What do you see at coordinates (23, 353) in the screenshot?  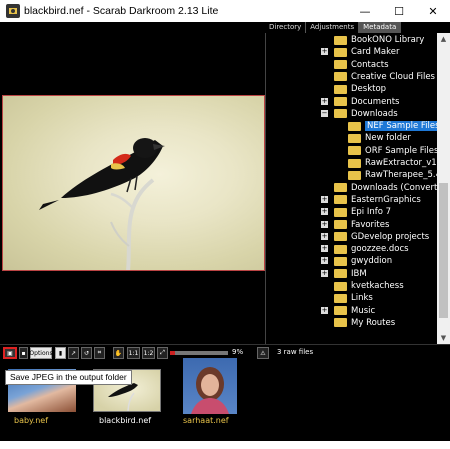 I see `save-as-button: ▪` at bounding box center [23, 353].